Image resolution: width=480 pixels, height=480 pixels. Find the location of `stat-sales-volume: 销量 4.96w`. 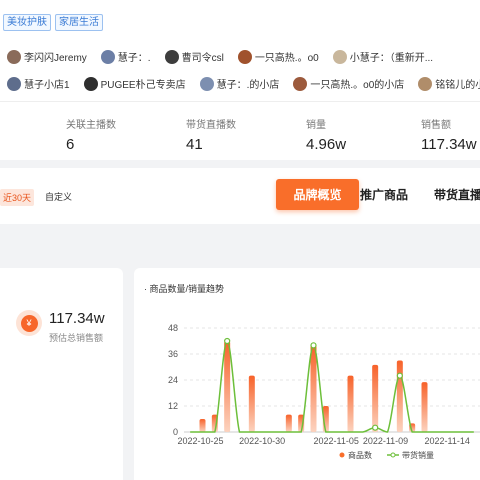

stat-sales-volume: 销量 4.96w is located at coordinates (326, 134).